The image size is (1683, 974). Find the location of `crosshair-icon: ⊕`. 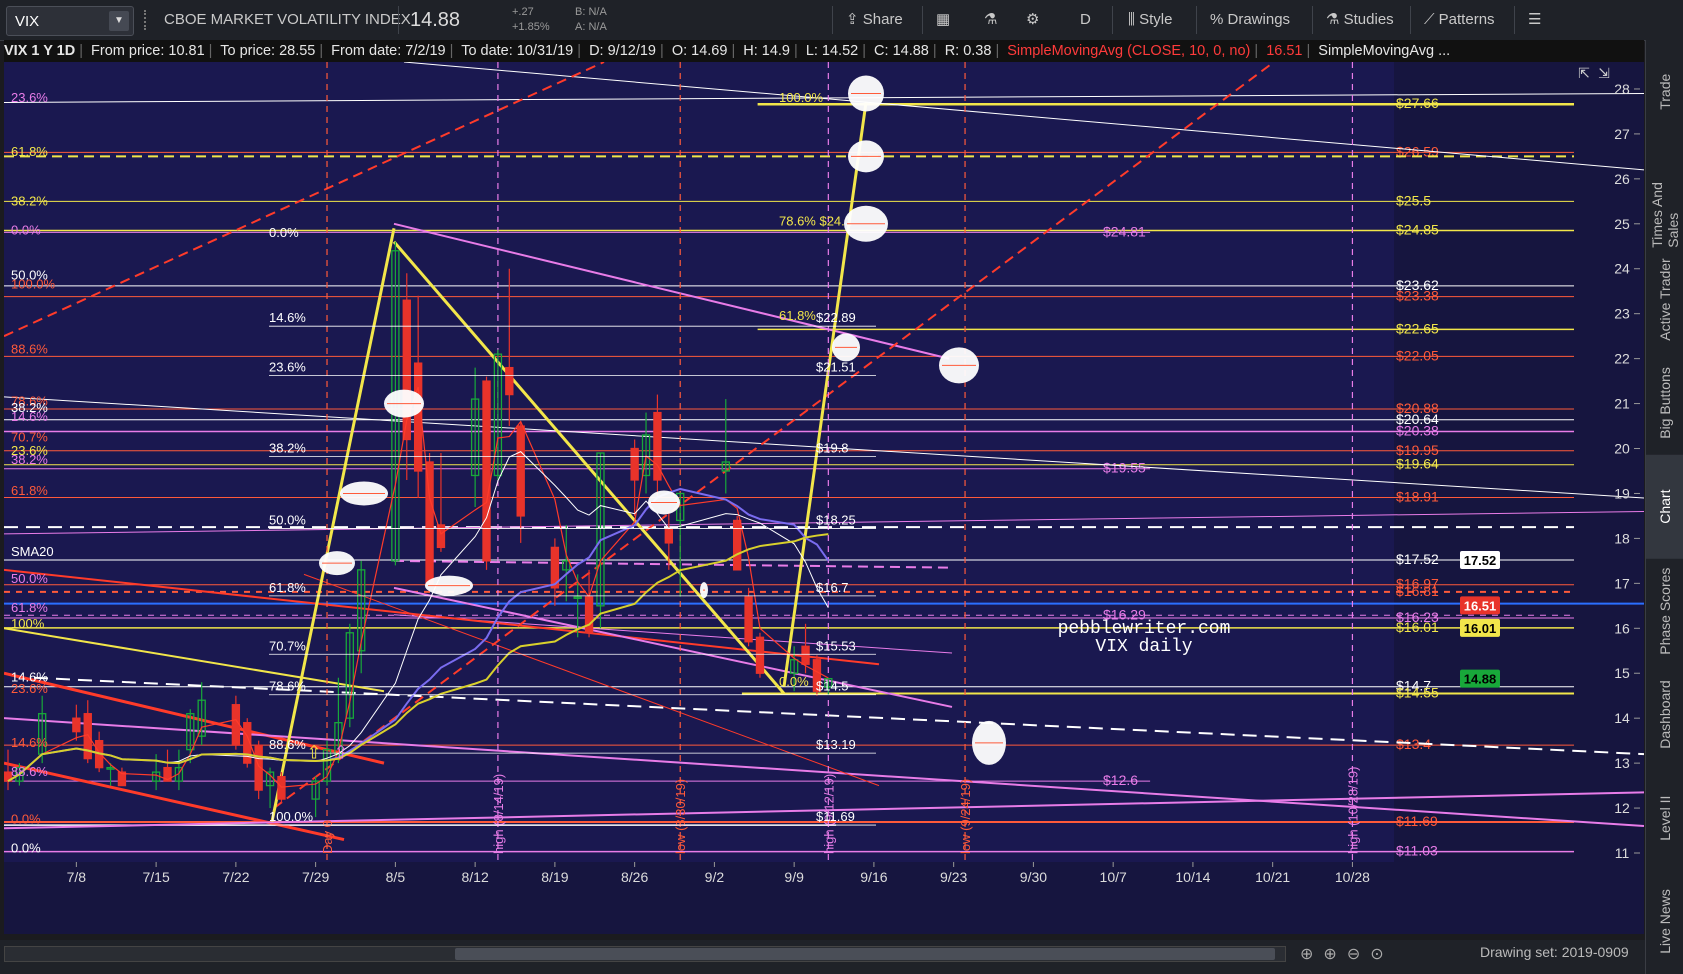

crosshair-icon: ⊕ is located at coordinates (1311, 954).